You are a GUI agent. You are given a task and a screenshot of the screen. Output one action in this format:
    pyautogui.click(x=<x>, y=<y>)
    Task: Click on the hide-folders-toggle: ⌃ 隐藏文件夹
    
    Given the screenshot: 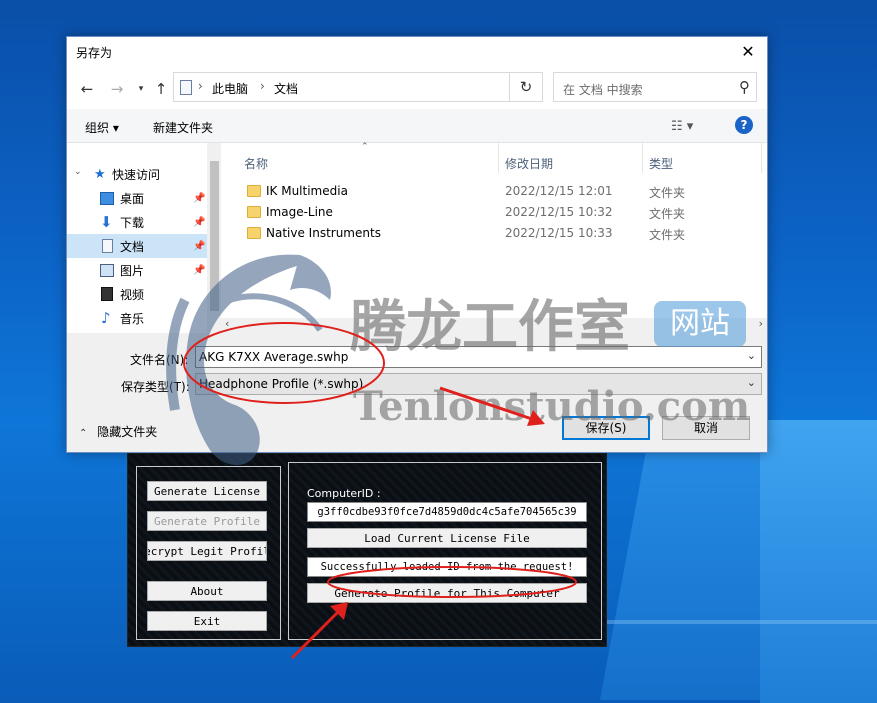 What is the action you would take?
    pyautogui.click(x=118, y=431)
    